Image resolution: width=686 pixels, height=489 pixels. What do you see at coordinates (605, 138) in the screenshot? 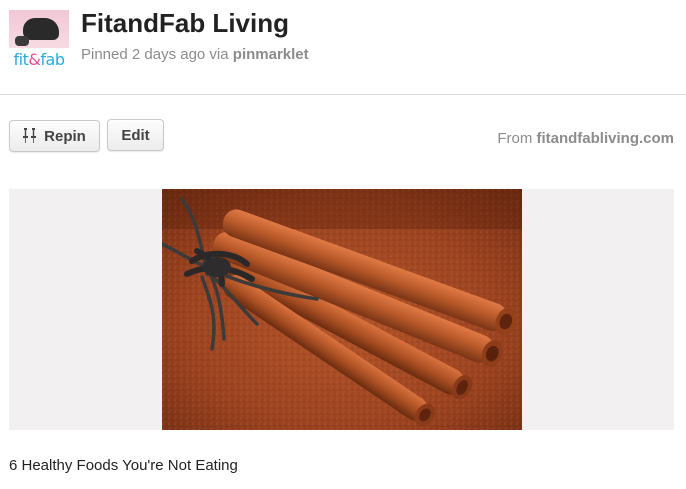
I see `from-source-link: fitandfabliving.com` at bounding box center [605, 138].